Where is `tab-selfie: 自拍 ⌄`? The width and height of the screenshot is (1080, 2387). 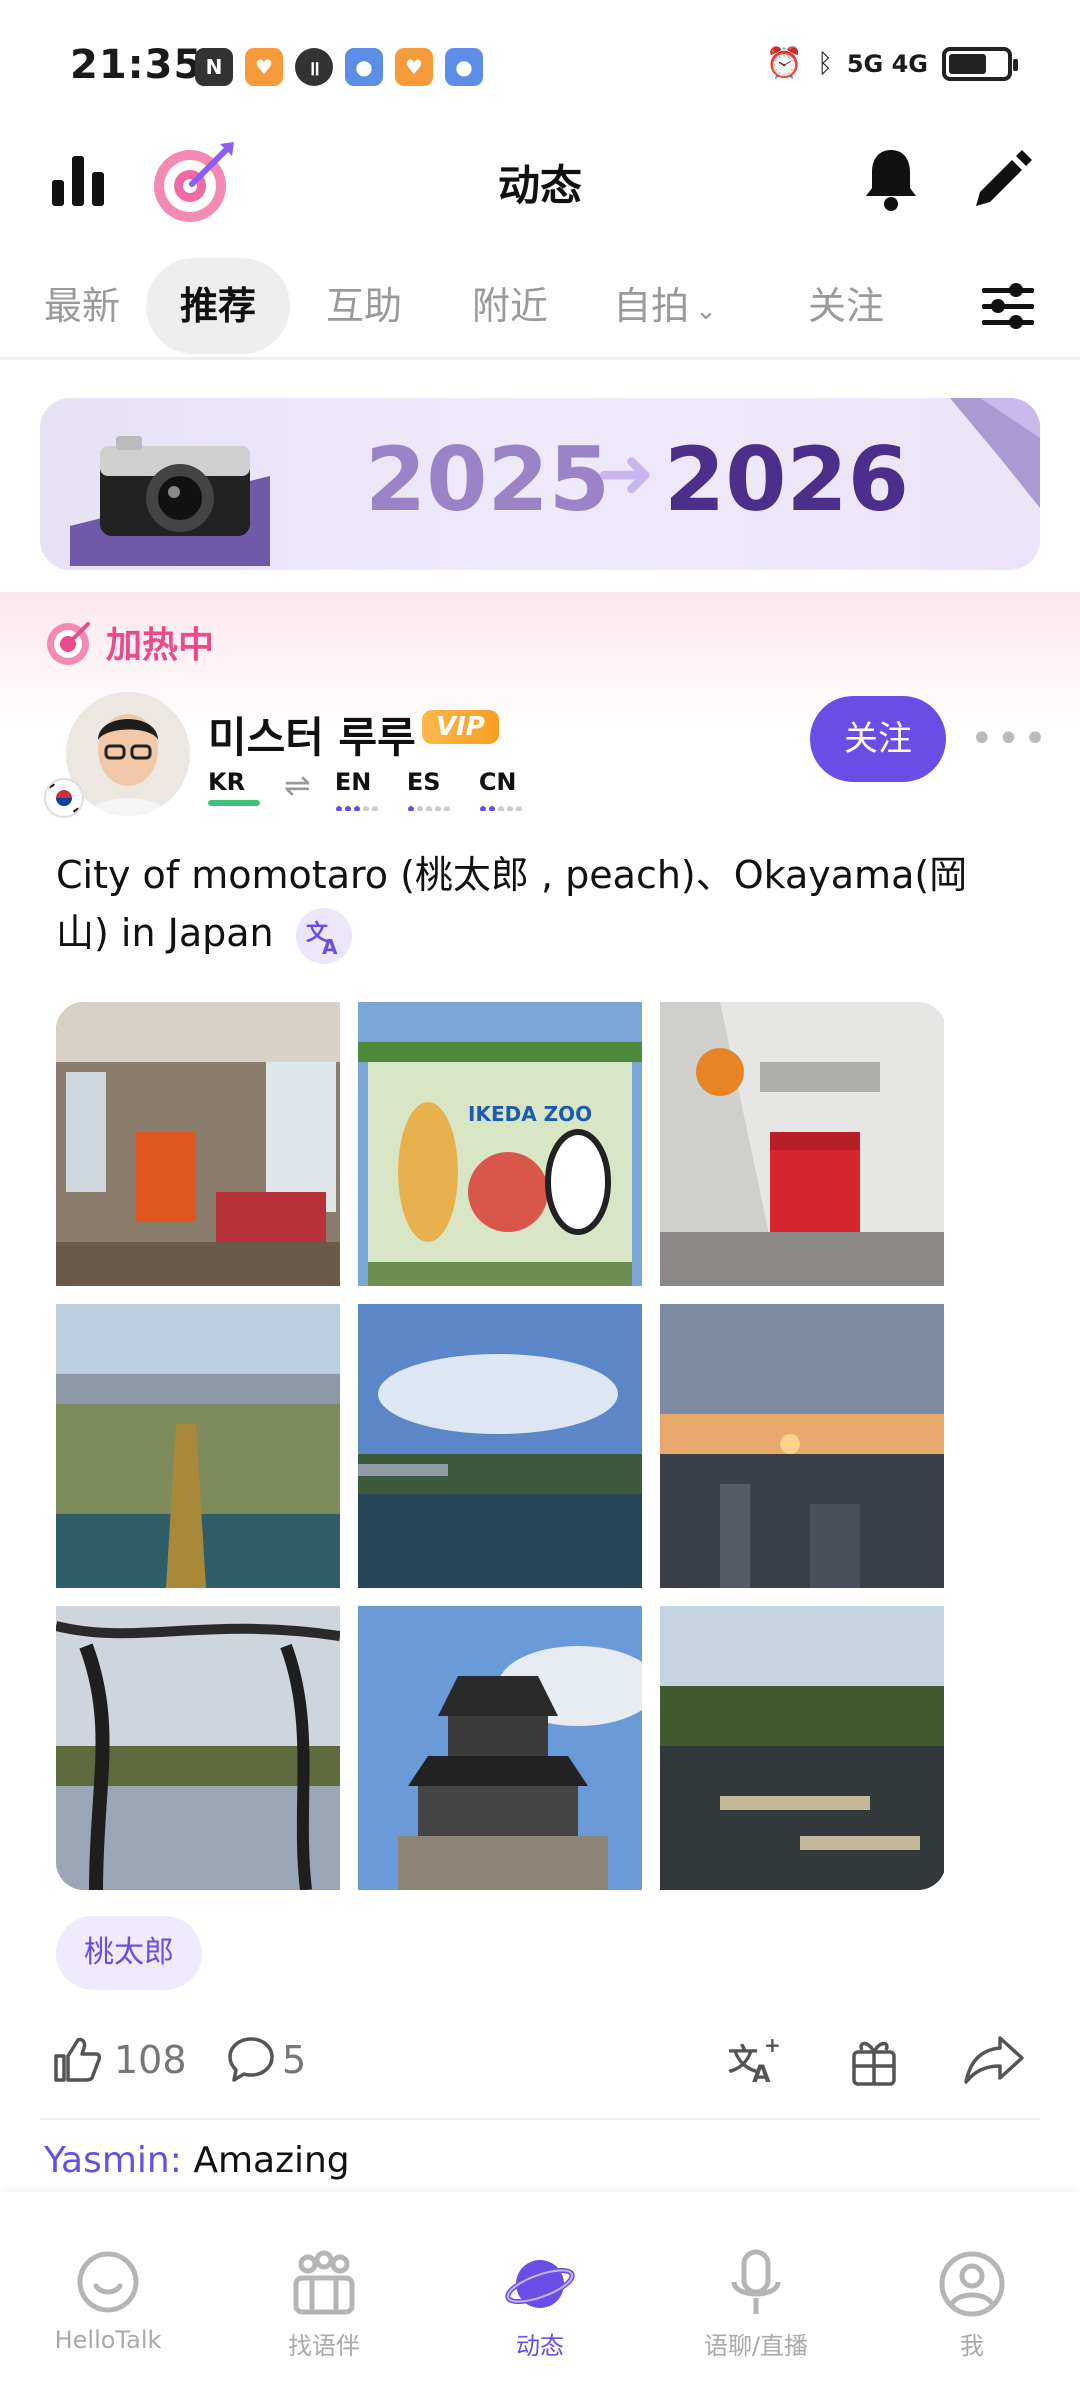
tab-selfie: 自拍 ⌄ is located at coordinates (665, 306).